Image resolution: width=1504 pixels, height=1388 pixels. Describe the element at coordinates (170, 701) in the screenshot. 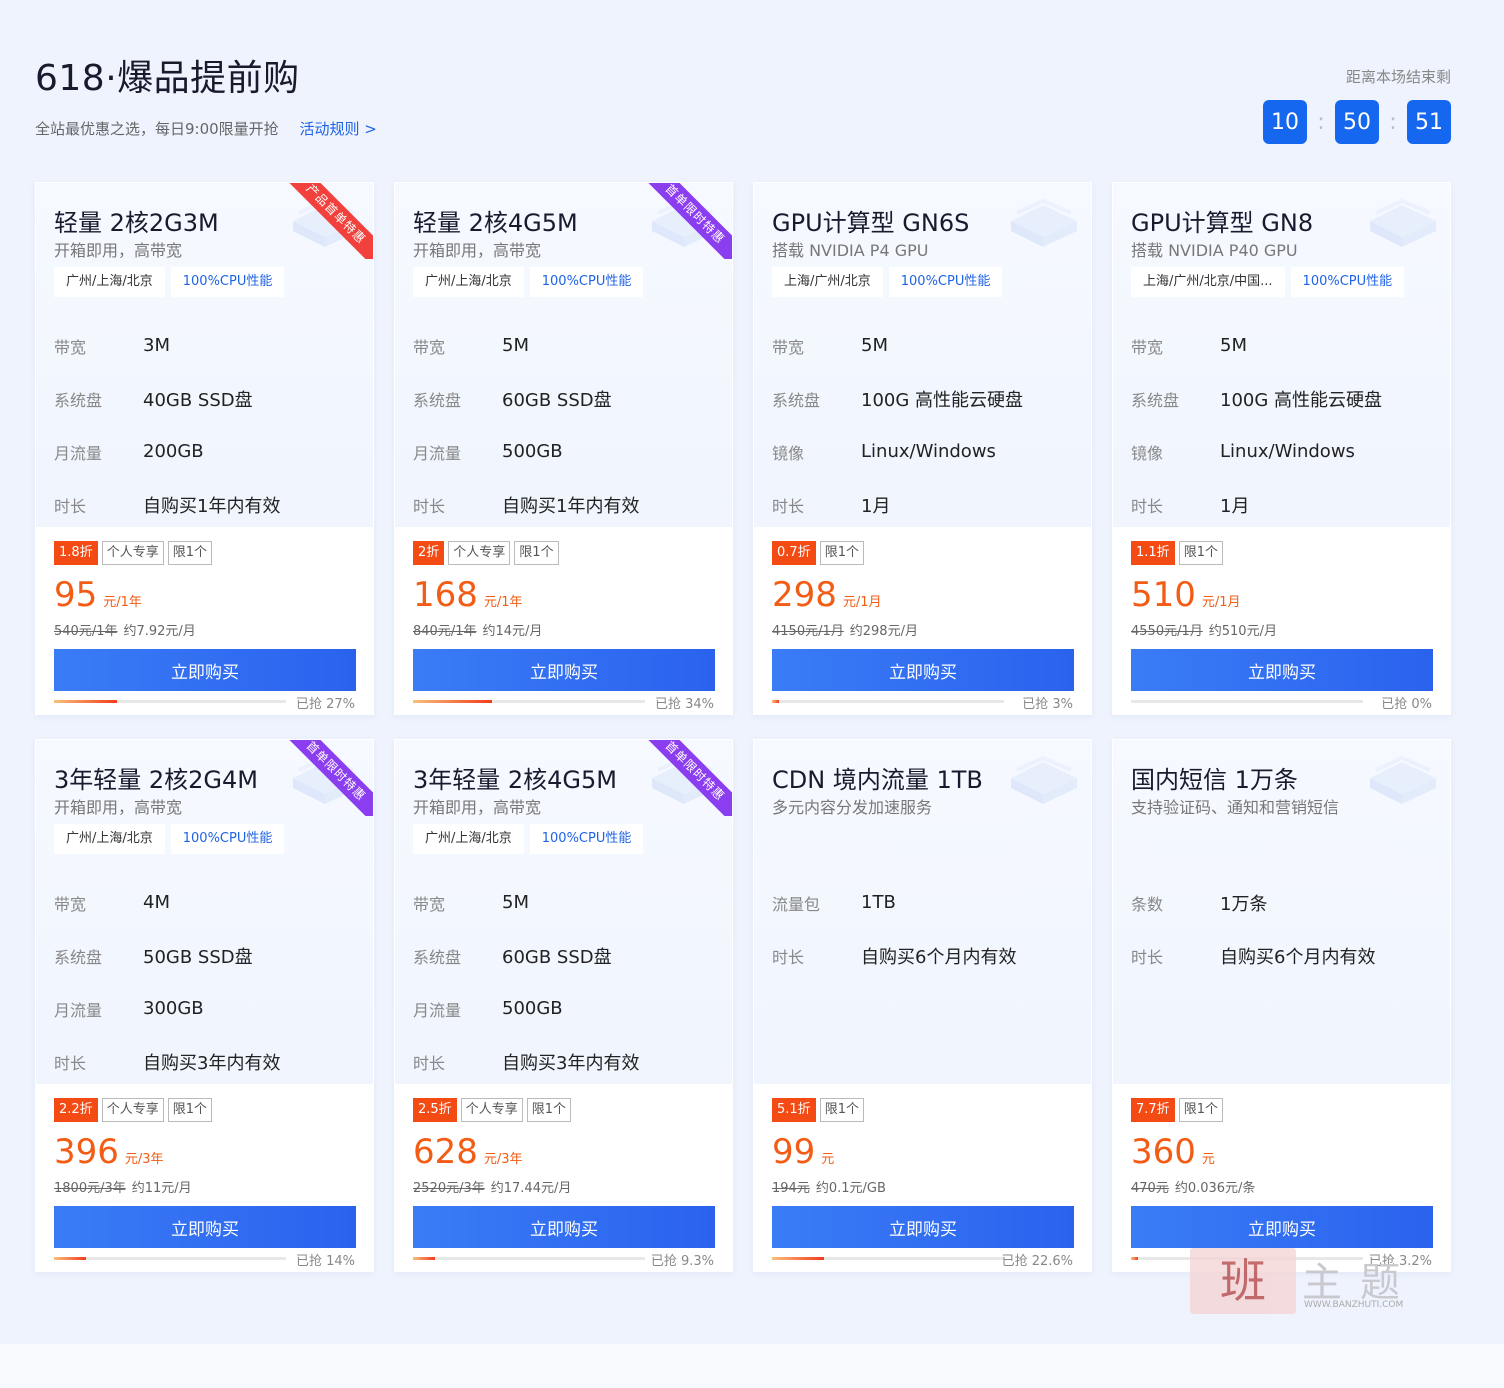

I see `sold-progress-bar` at that location.